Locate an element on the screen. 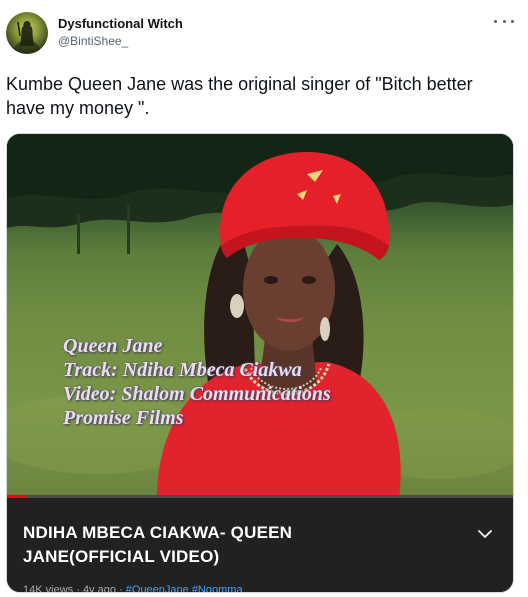 This screenshot has width=528, height=597. video-views: 14K views is located at coordinates (48, 588).